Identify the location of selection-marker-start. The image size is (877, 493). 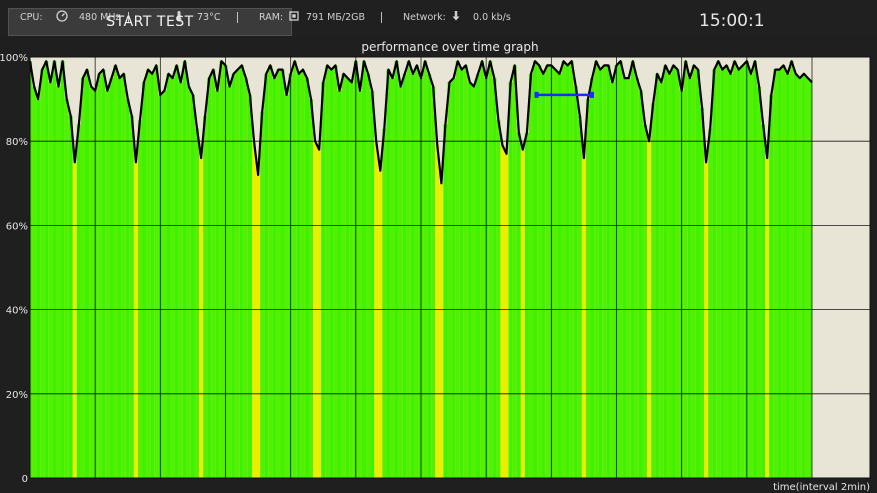
(536, 94).